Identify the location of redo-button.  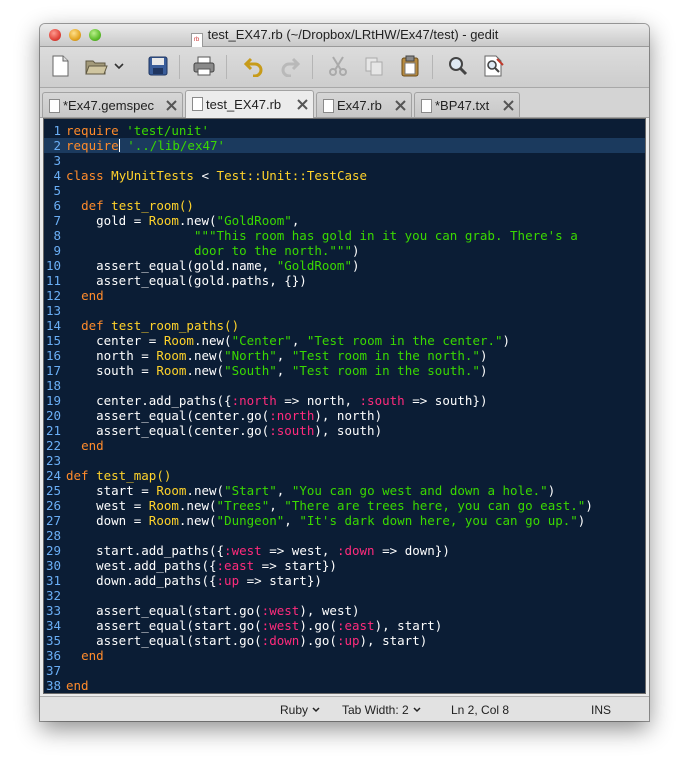
(290, 66).